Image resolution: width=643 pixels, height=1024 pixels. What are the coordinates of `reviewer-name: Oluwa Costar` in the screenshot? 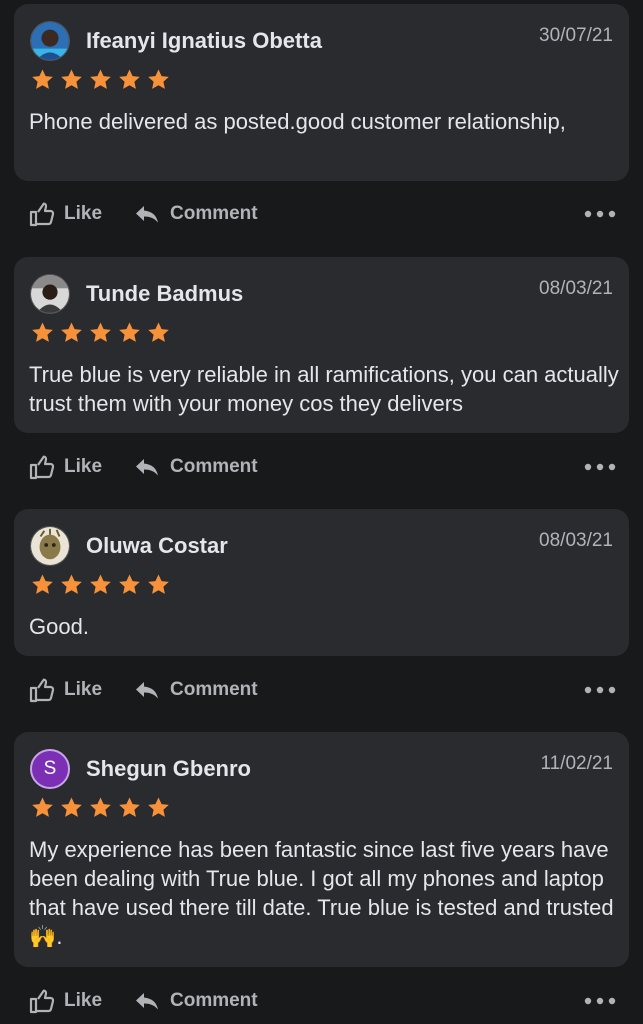 It's located at (157, 546).